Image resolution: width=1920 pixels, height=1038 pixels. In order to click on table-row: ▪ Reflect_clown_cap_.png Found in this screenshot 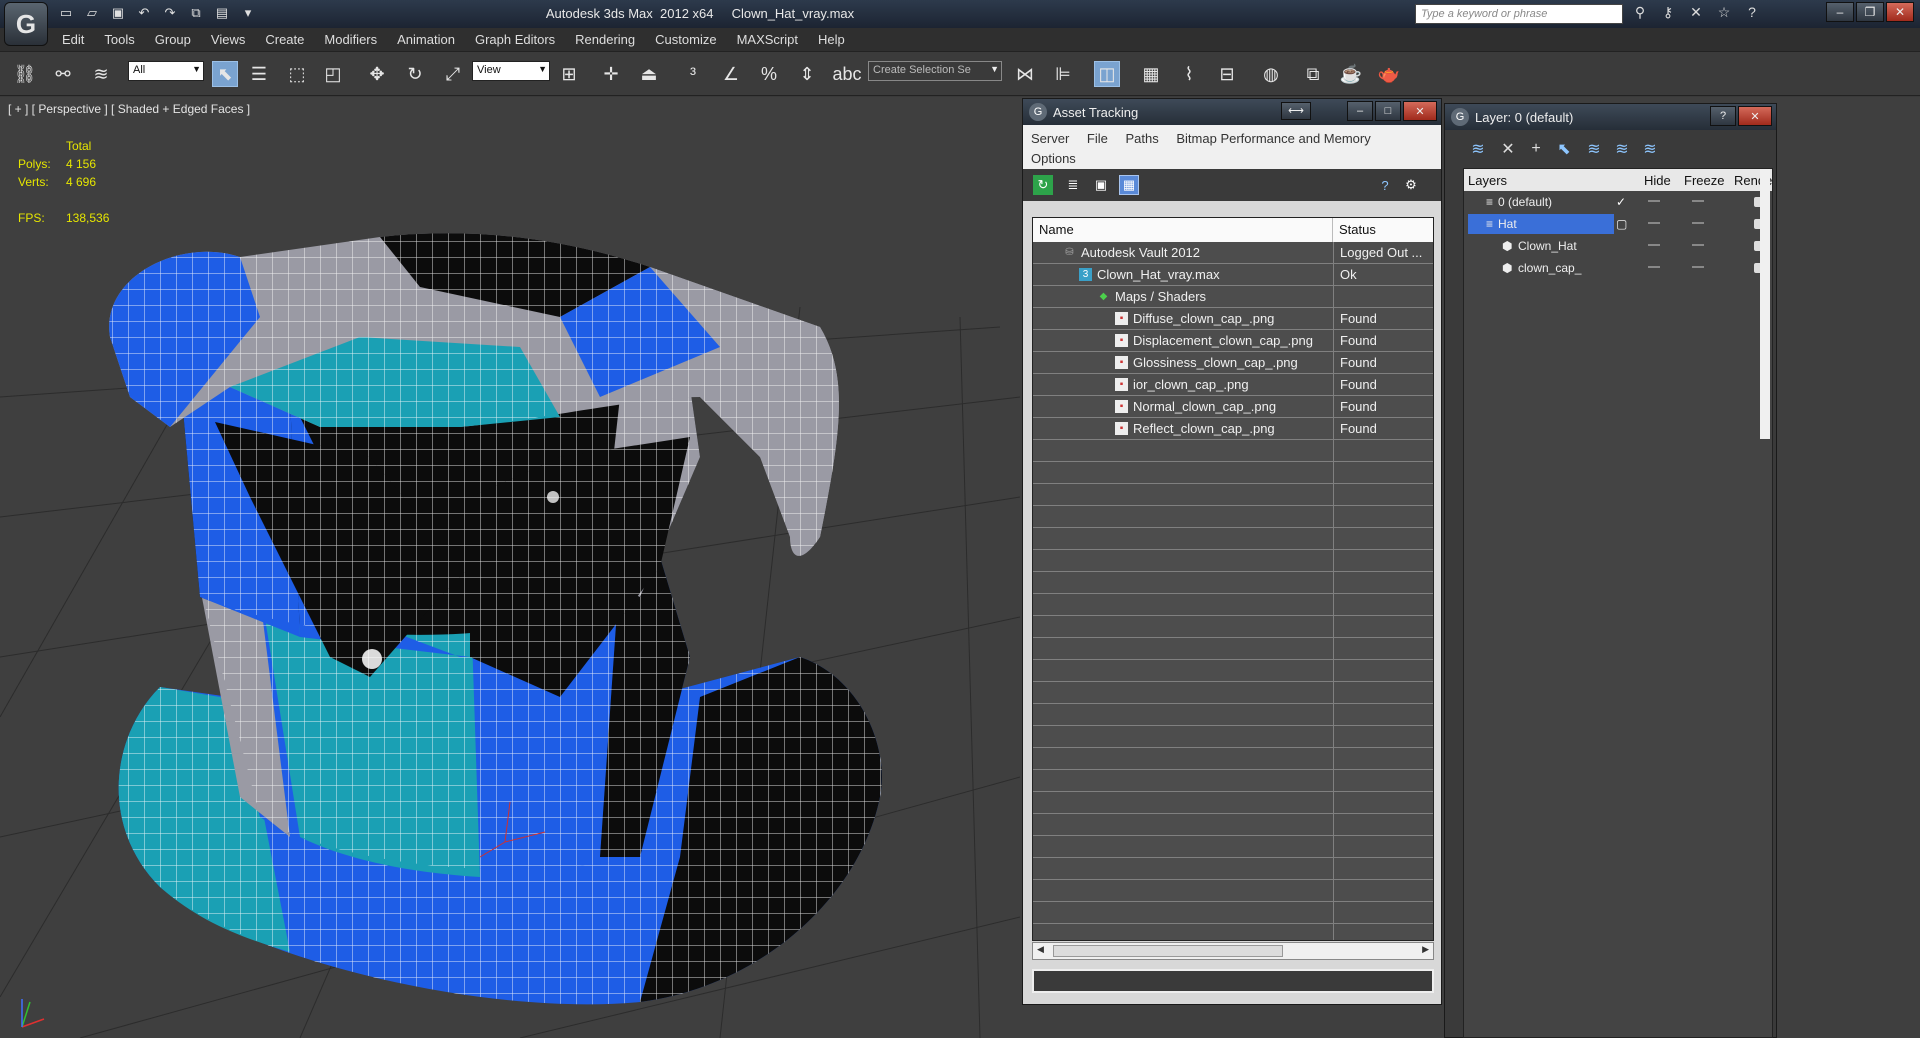, I will do `click(1233, 429)`.